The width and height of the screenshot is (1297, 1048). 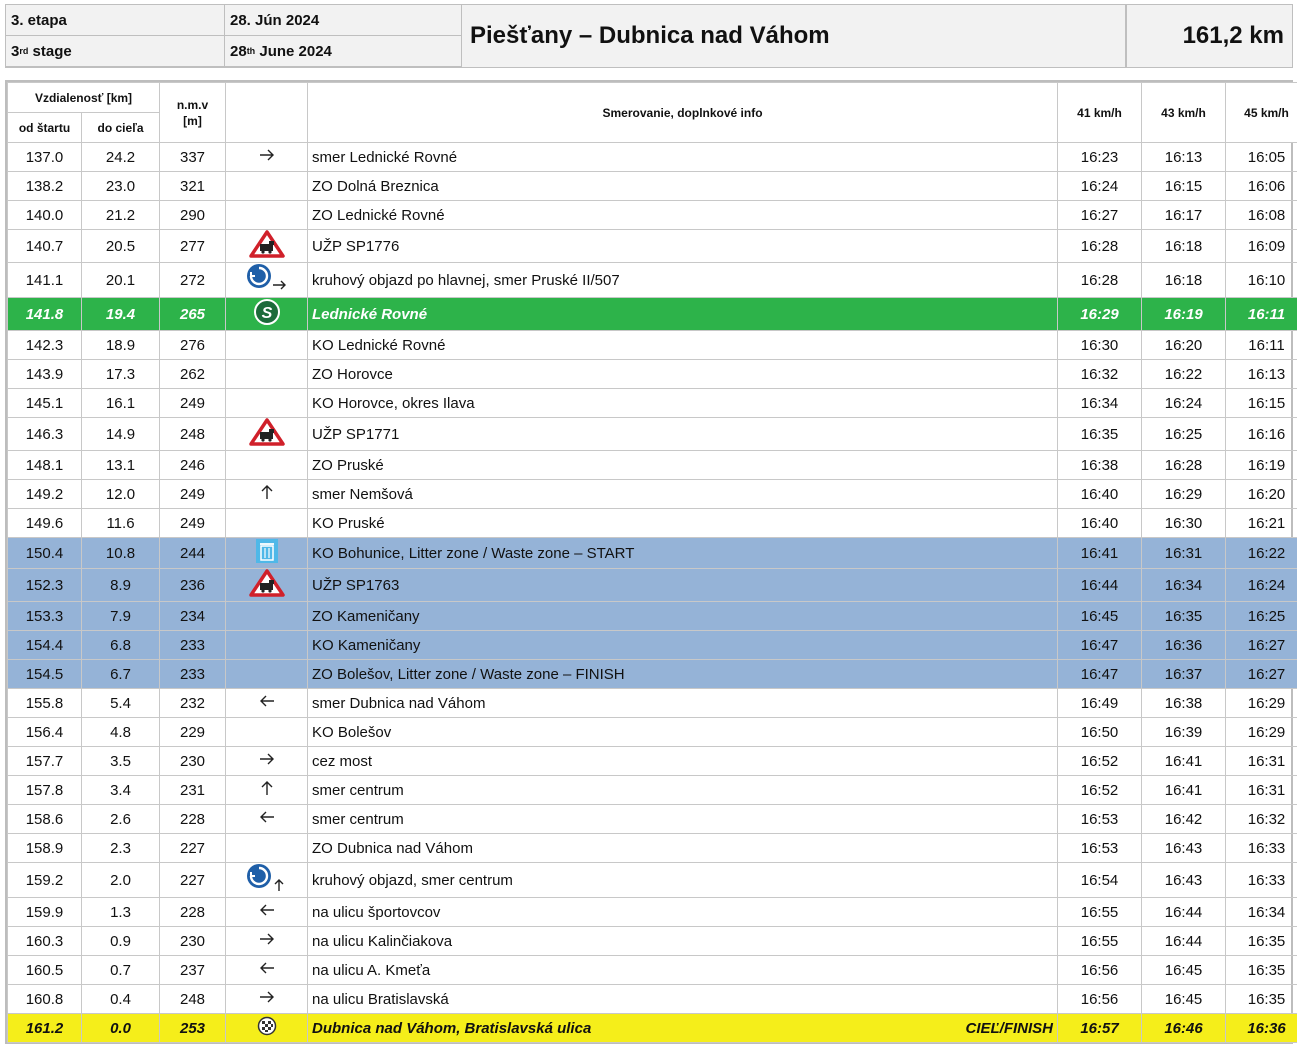 What do you see at coordinates (1100, 314) in the screenshot?
I see `cell-time-41: 16:29` at bounding box center [1100, 314].